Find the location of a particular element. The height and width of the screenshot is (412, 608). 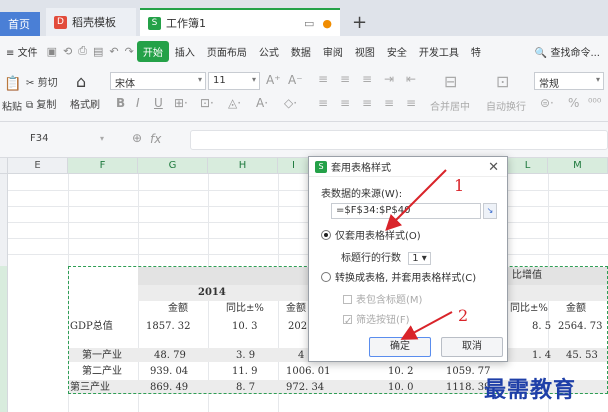

paste-button: 粘贴 is located at coordinates (12, 105).